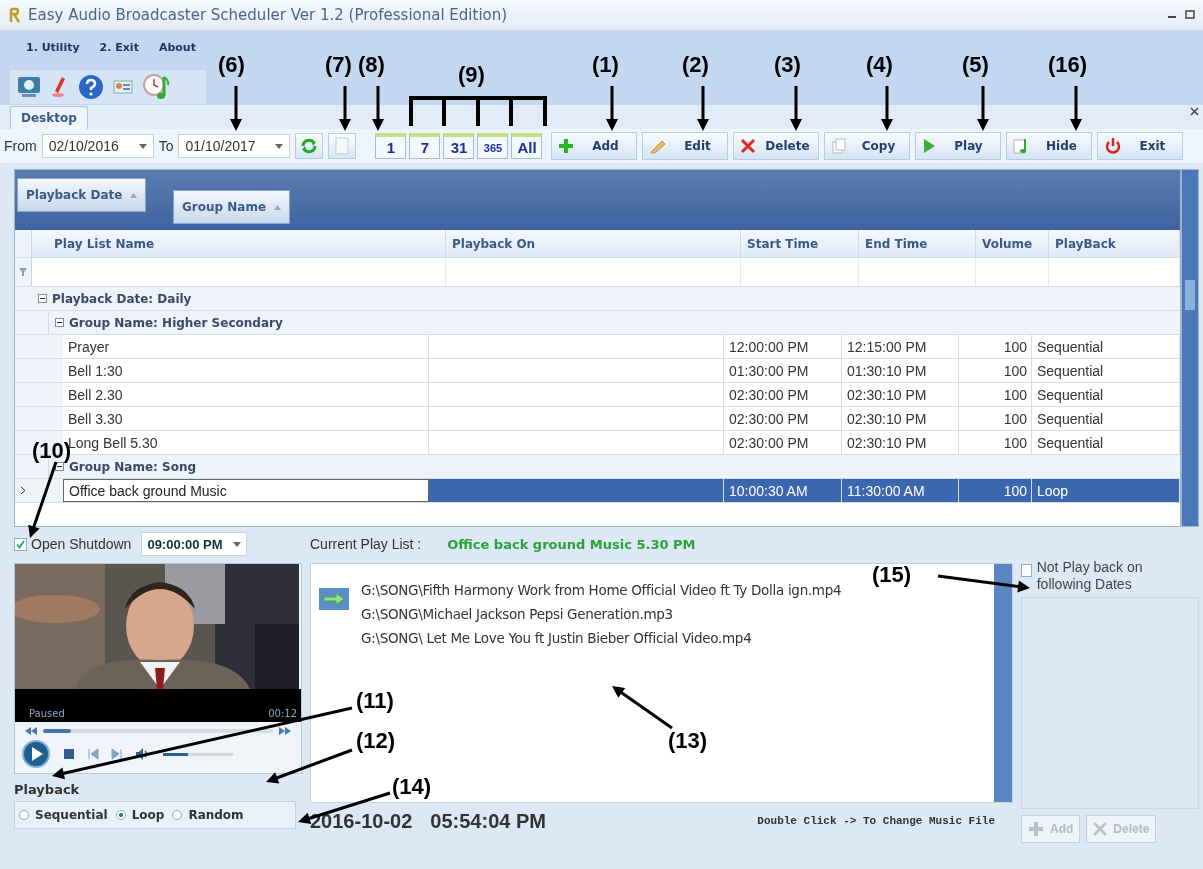  I want to click on time-field: 09:00:00 PM, so click(194, 544).